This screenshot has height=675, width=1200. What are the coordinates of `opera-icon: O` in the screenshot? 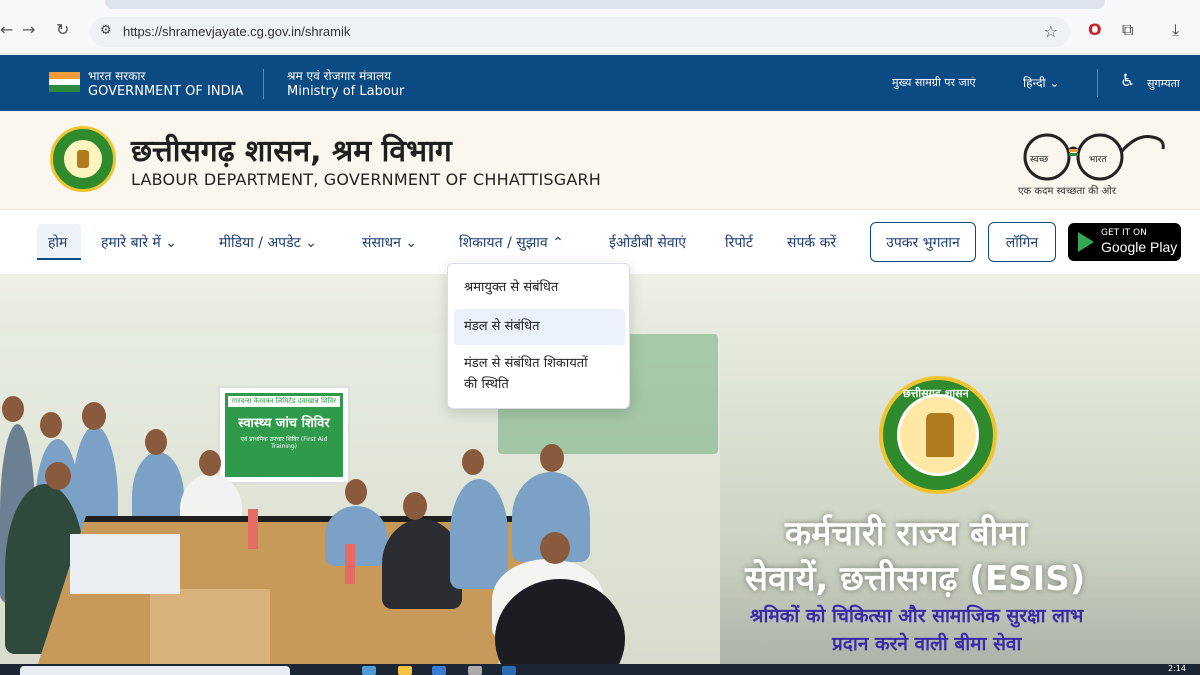 It's located at (1095, 29).